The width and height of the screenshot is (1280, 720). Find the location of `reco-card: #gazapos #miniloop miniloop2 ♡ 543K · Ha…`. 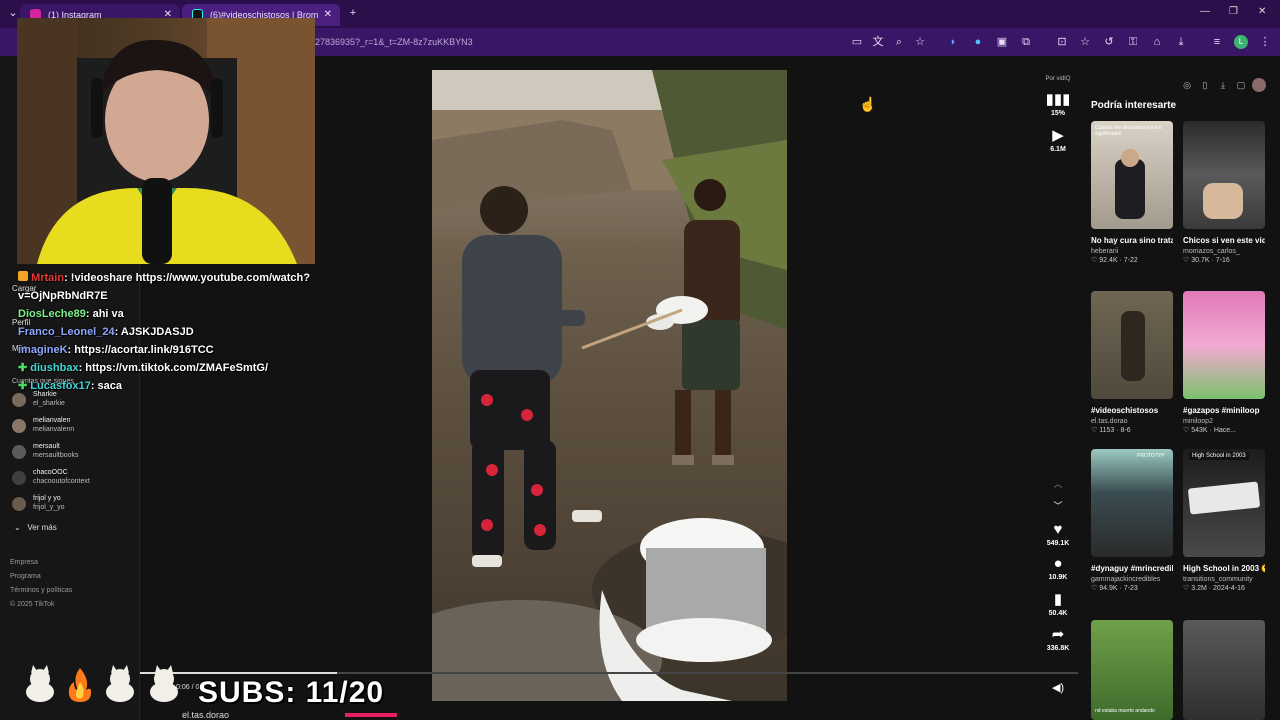

reco-card: #gazapos #miniloop miniloop2 ♡ 543K · Ha… is located at coordinates (1224, 362).